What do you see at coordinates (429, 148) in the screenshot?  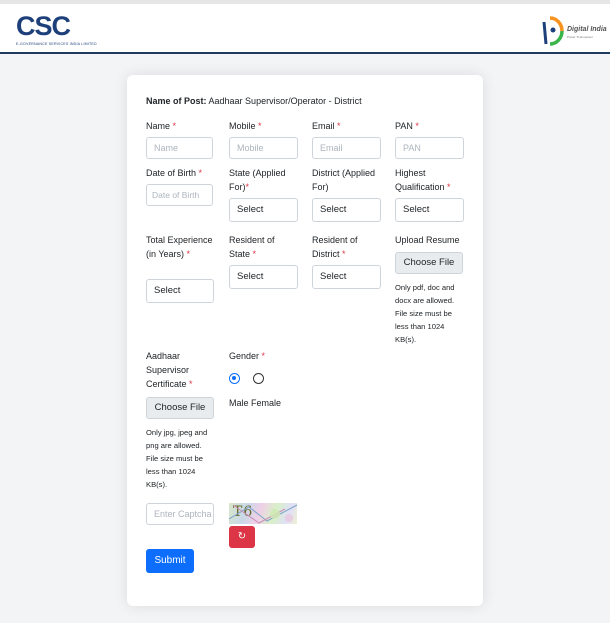 I see `pan-input: PAN` at bounding box center [429, 148].